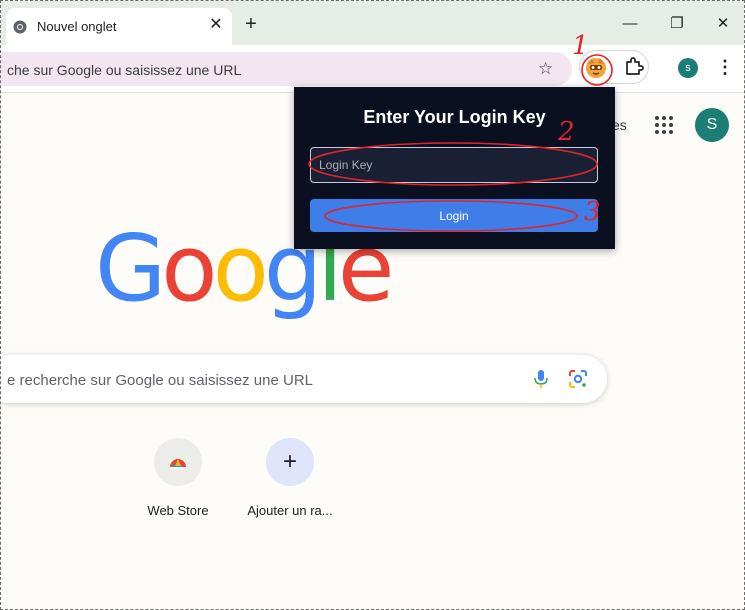 The image size is (745, 610). I want to click on new-tab-button: +, so click(251, 24).